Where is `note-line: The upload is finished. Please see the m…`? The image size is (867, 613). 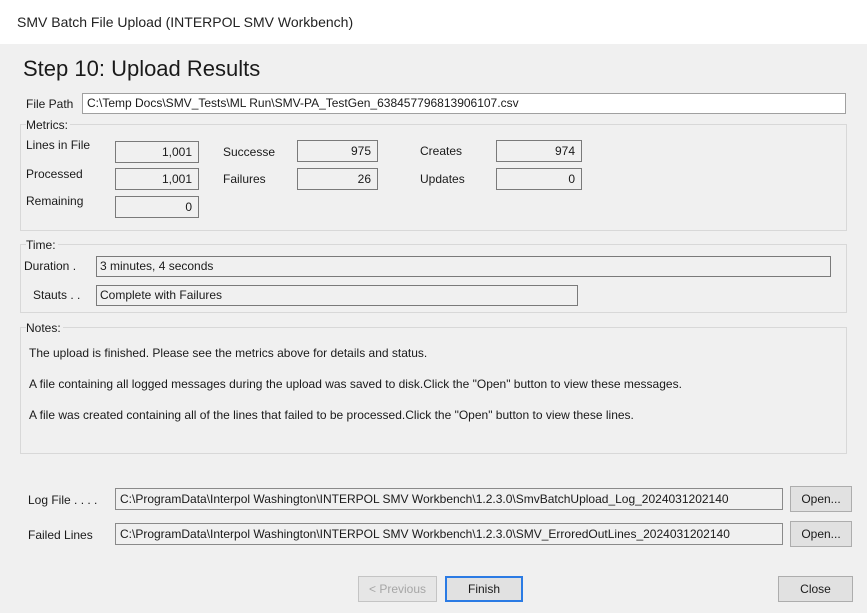
note-line: The upload is finished. Please see the m… is located at coordinates (228, 353).